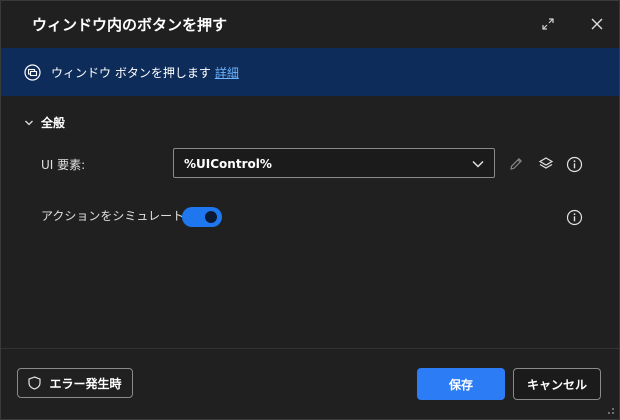 This screenshot has width=620, height=420. Describe the element at coordinates (63, 165) in the screenshot. I see `ui-element-label: UI 要素:` at that location.